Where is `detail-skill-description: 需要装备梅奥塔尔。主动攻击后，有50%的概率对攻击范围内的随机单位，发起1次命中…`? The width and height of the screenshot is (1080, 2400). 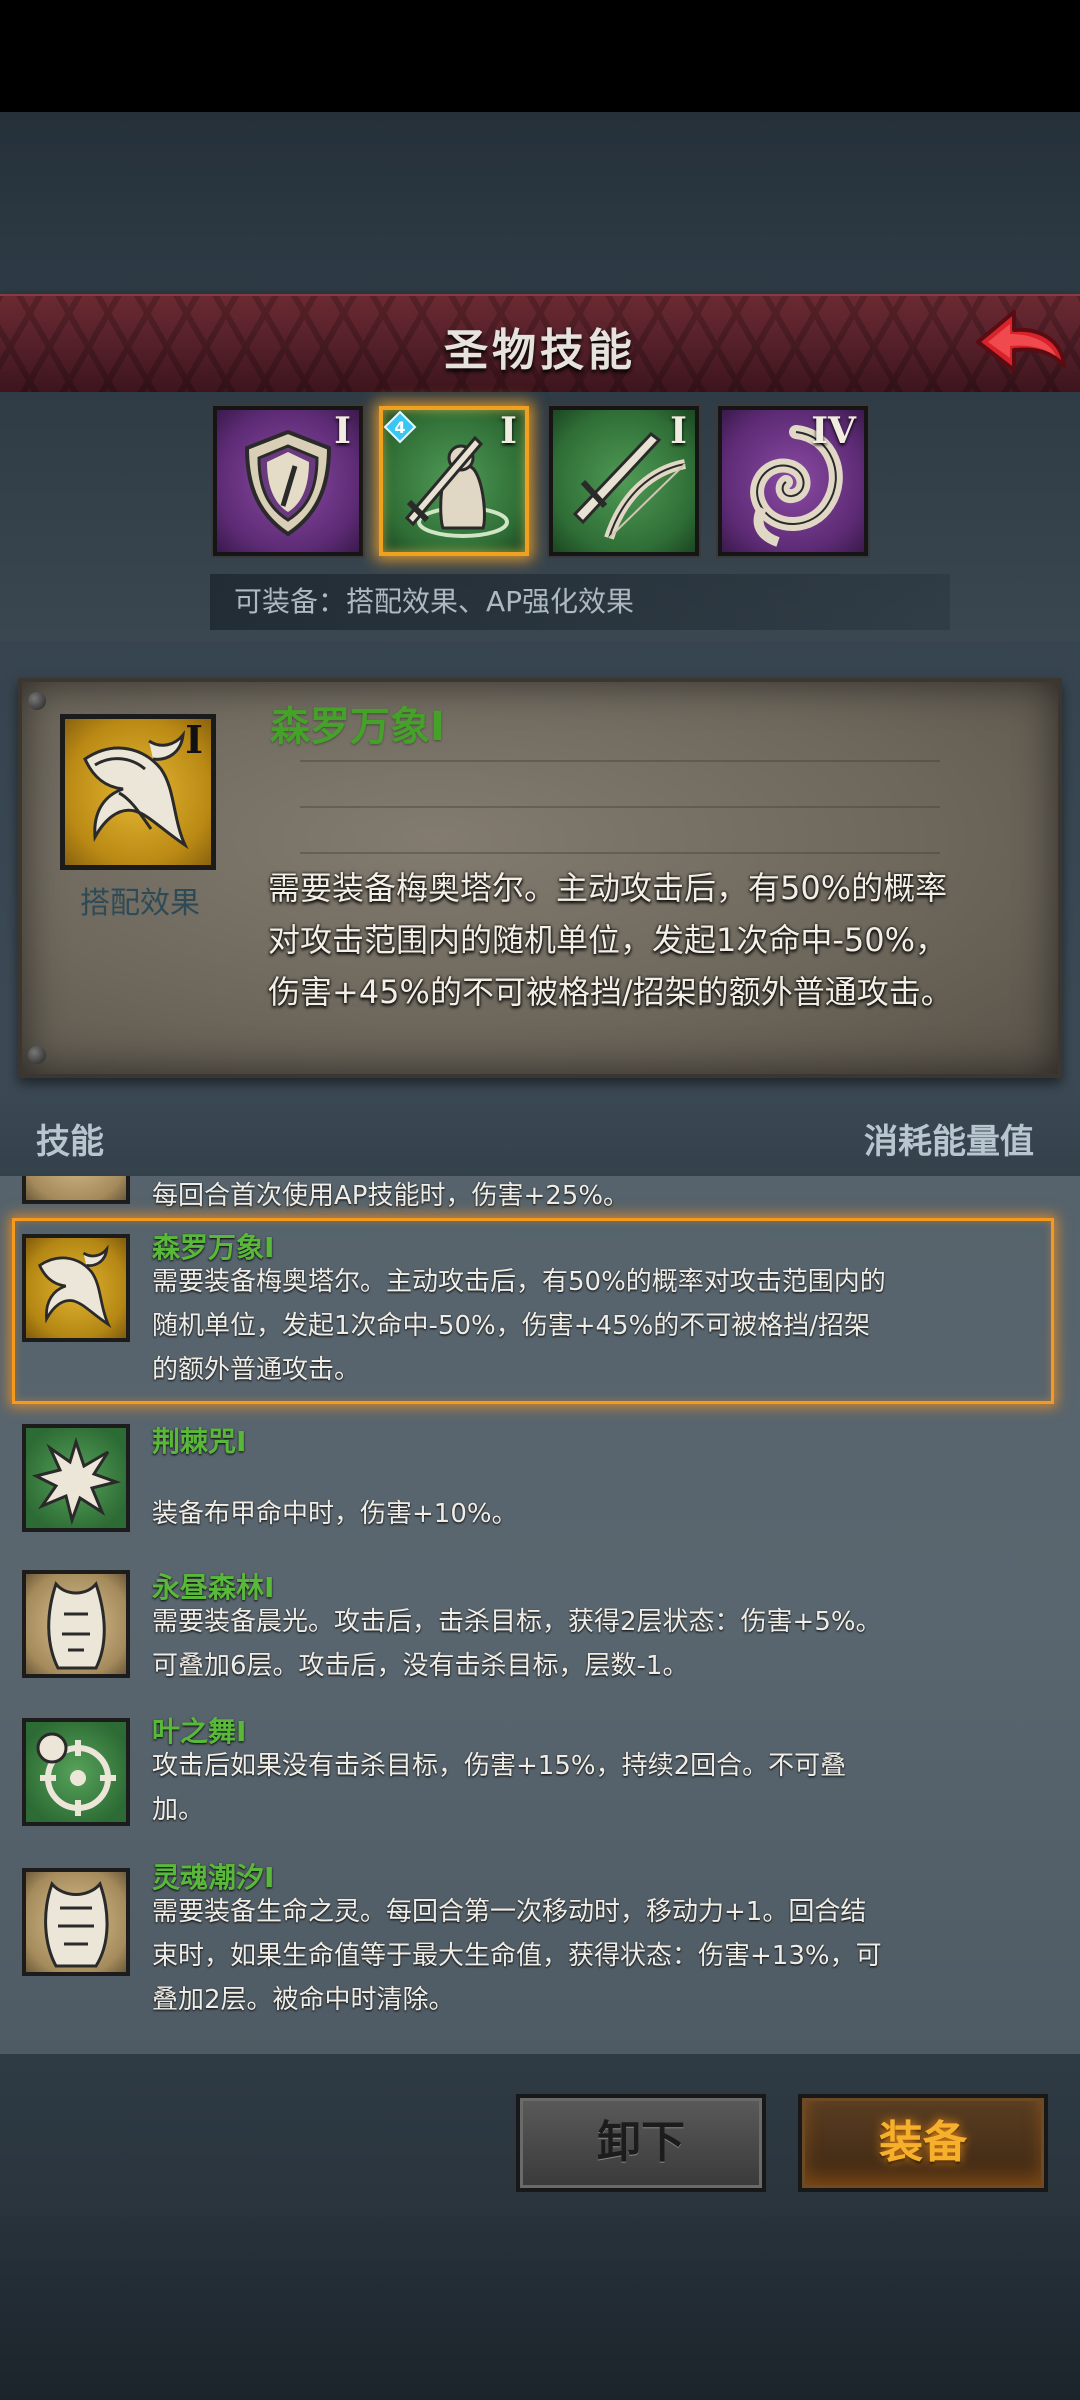
detail-skill-description: 需要装备梅奥塔尔。主动攻击后，有50%的概率对攻击范围内的随机单位，发起1次命中… is located at coordinates (610, 940).